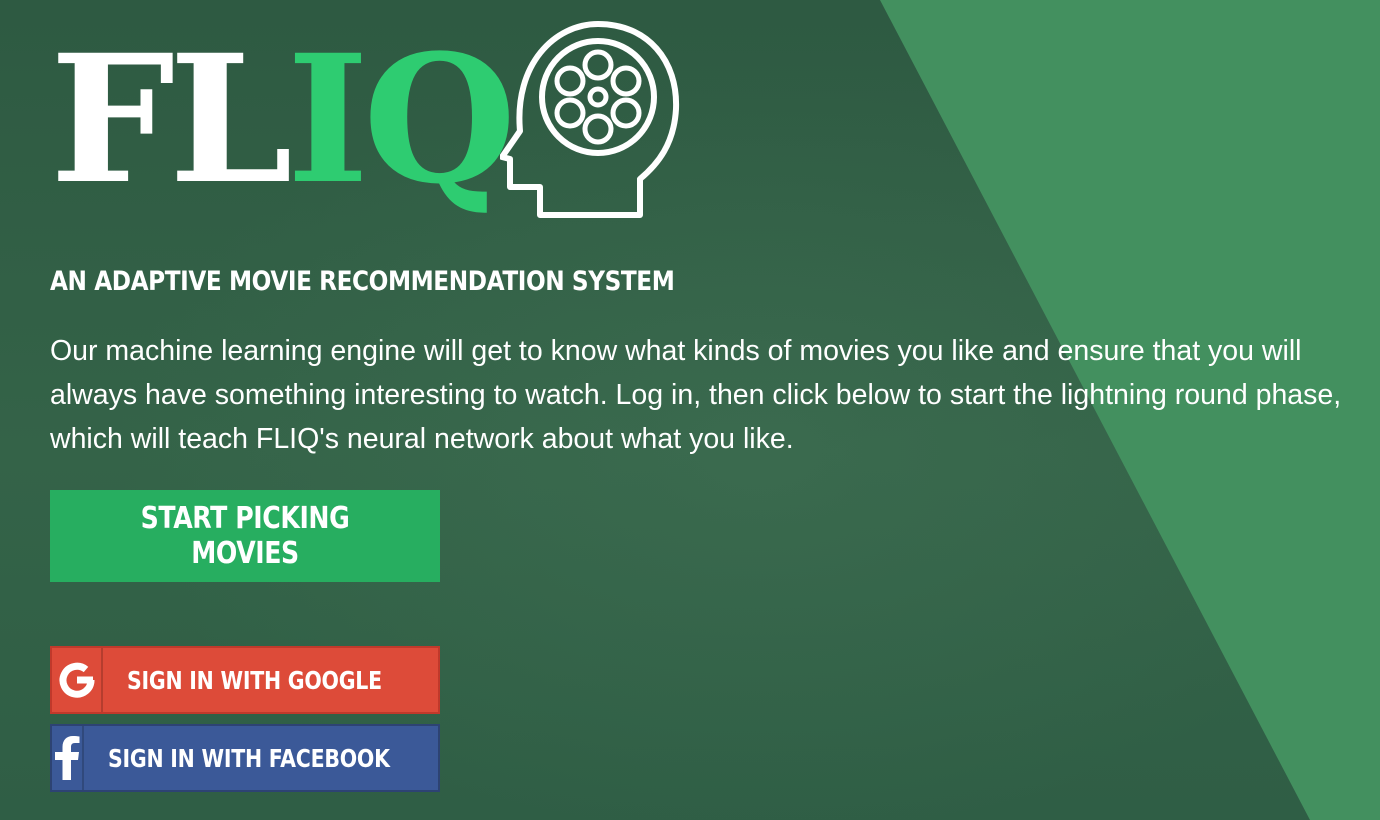 The width and height of the screenshot is (1380, 820). I want to click on google-button-text: SIGN IN WITH GOOGLE, so click(255, 680).